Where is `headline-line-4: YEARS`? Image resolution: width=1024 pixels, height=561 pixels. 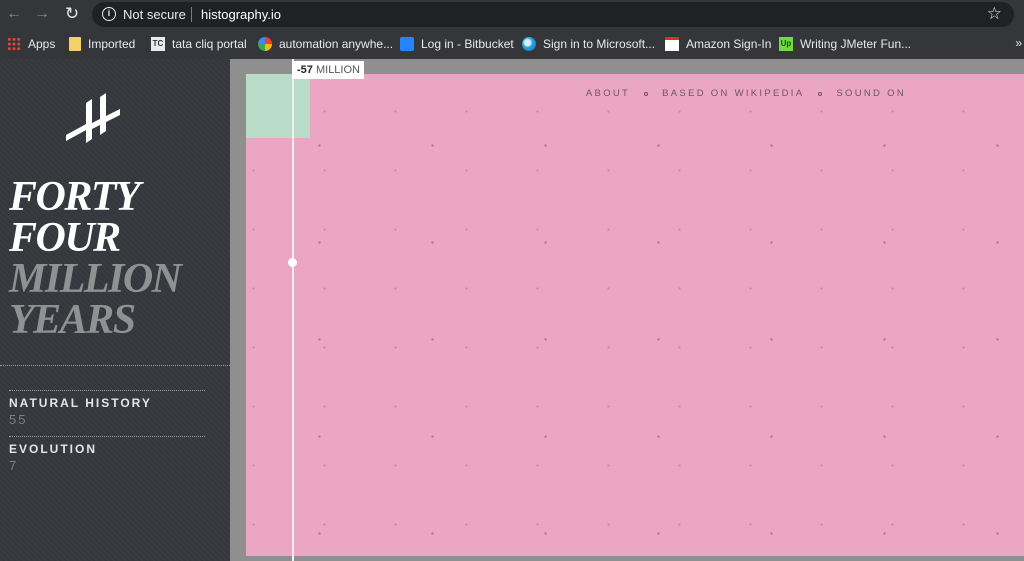 headline-line-4: YEARS is located at coordinates (72, 320).